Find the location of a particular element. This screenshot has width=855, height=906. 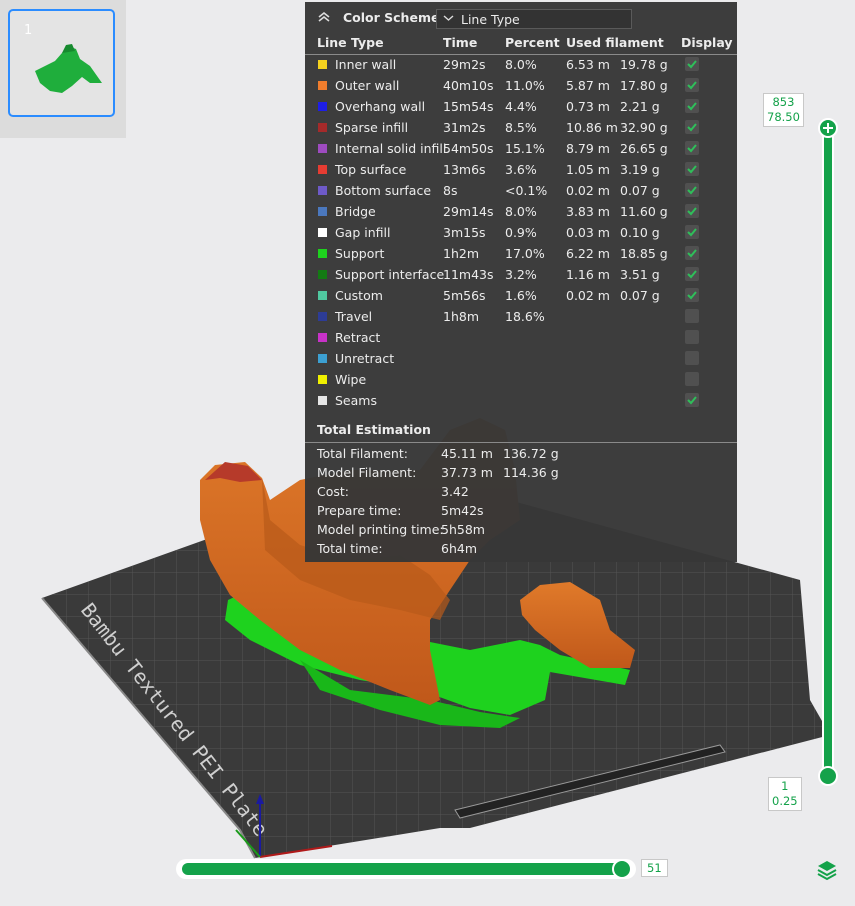

legend-row: Bridge 29m14s 8.0% 3.83 m 11.60 g is located at coordinates (521, 211).